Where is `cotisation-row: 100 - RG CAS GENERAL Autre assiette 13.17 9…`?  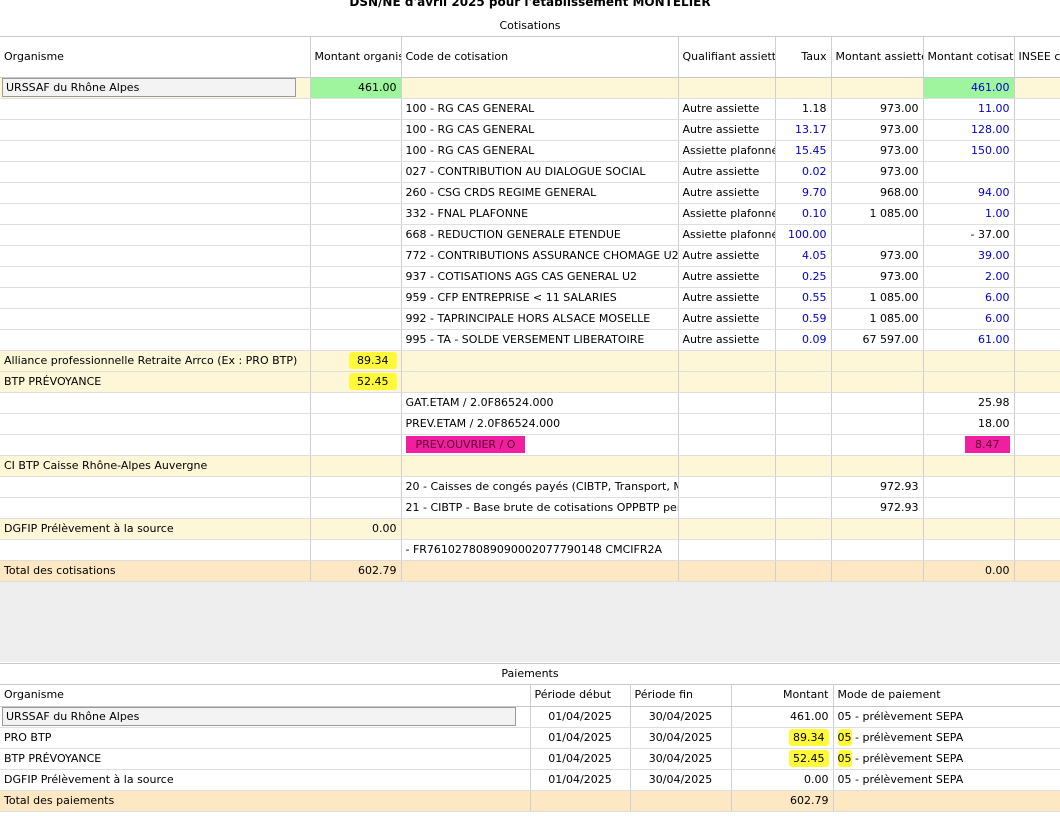
cotisation-row: 100 - RG CAS GENERAL Autre assiette 13.17 9… is located at coordinates (530, 130).